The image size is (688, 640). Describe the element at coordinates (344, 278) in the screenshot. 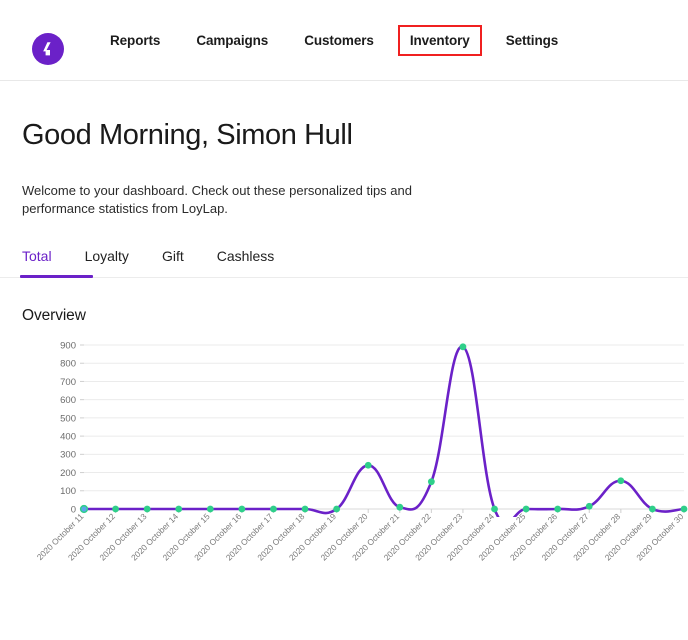

I see `tab-divider` at that location.